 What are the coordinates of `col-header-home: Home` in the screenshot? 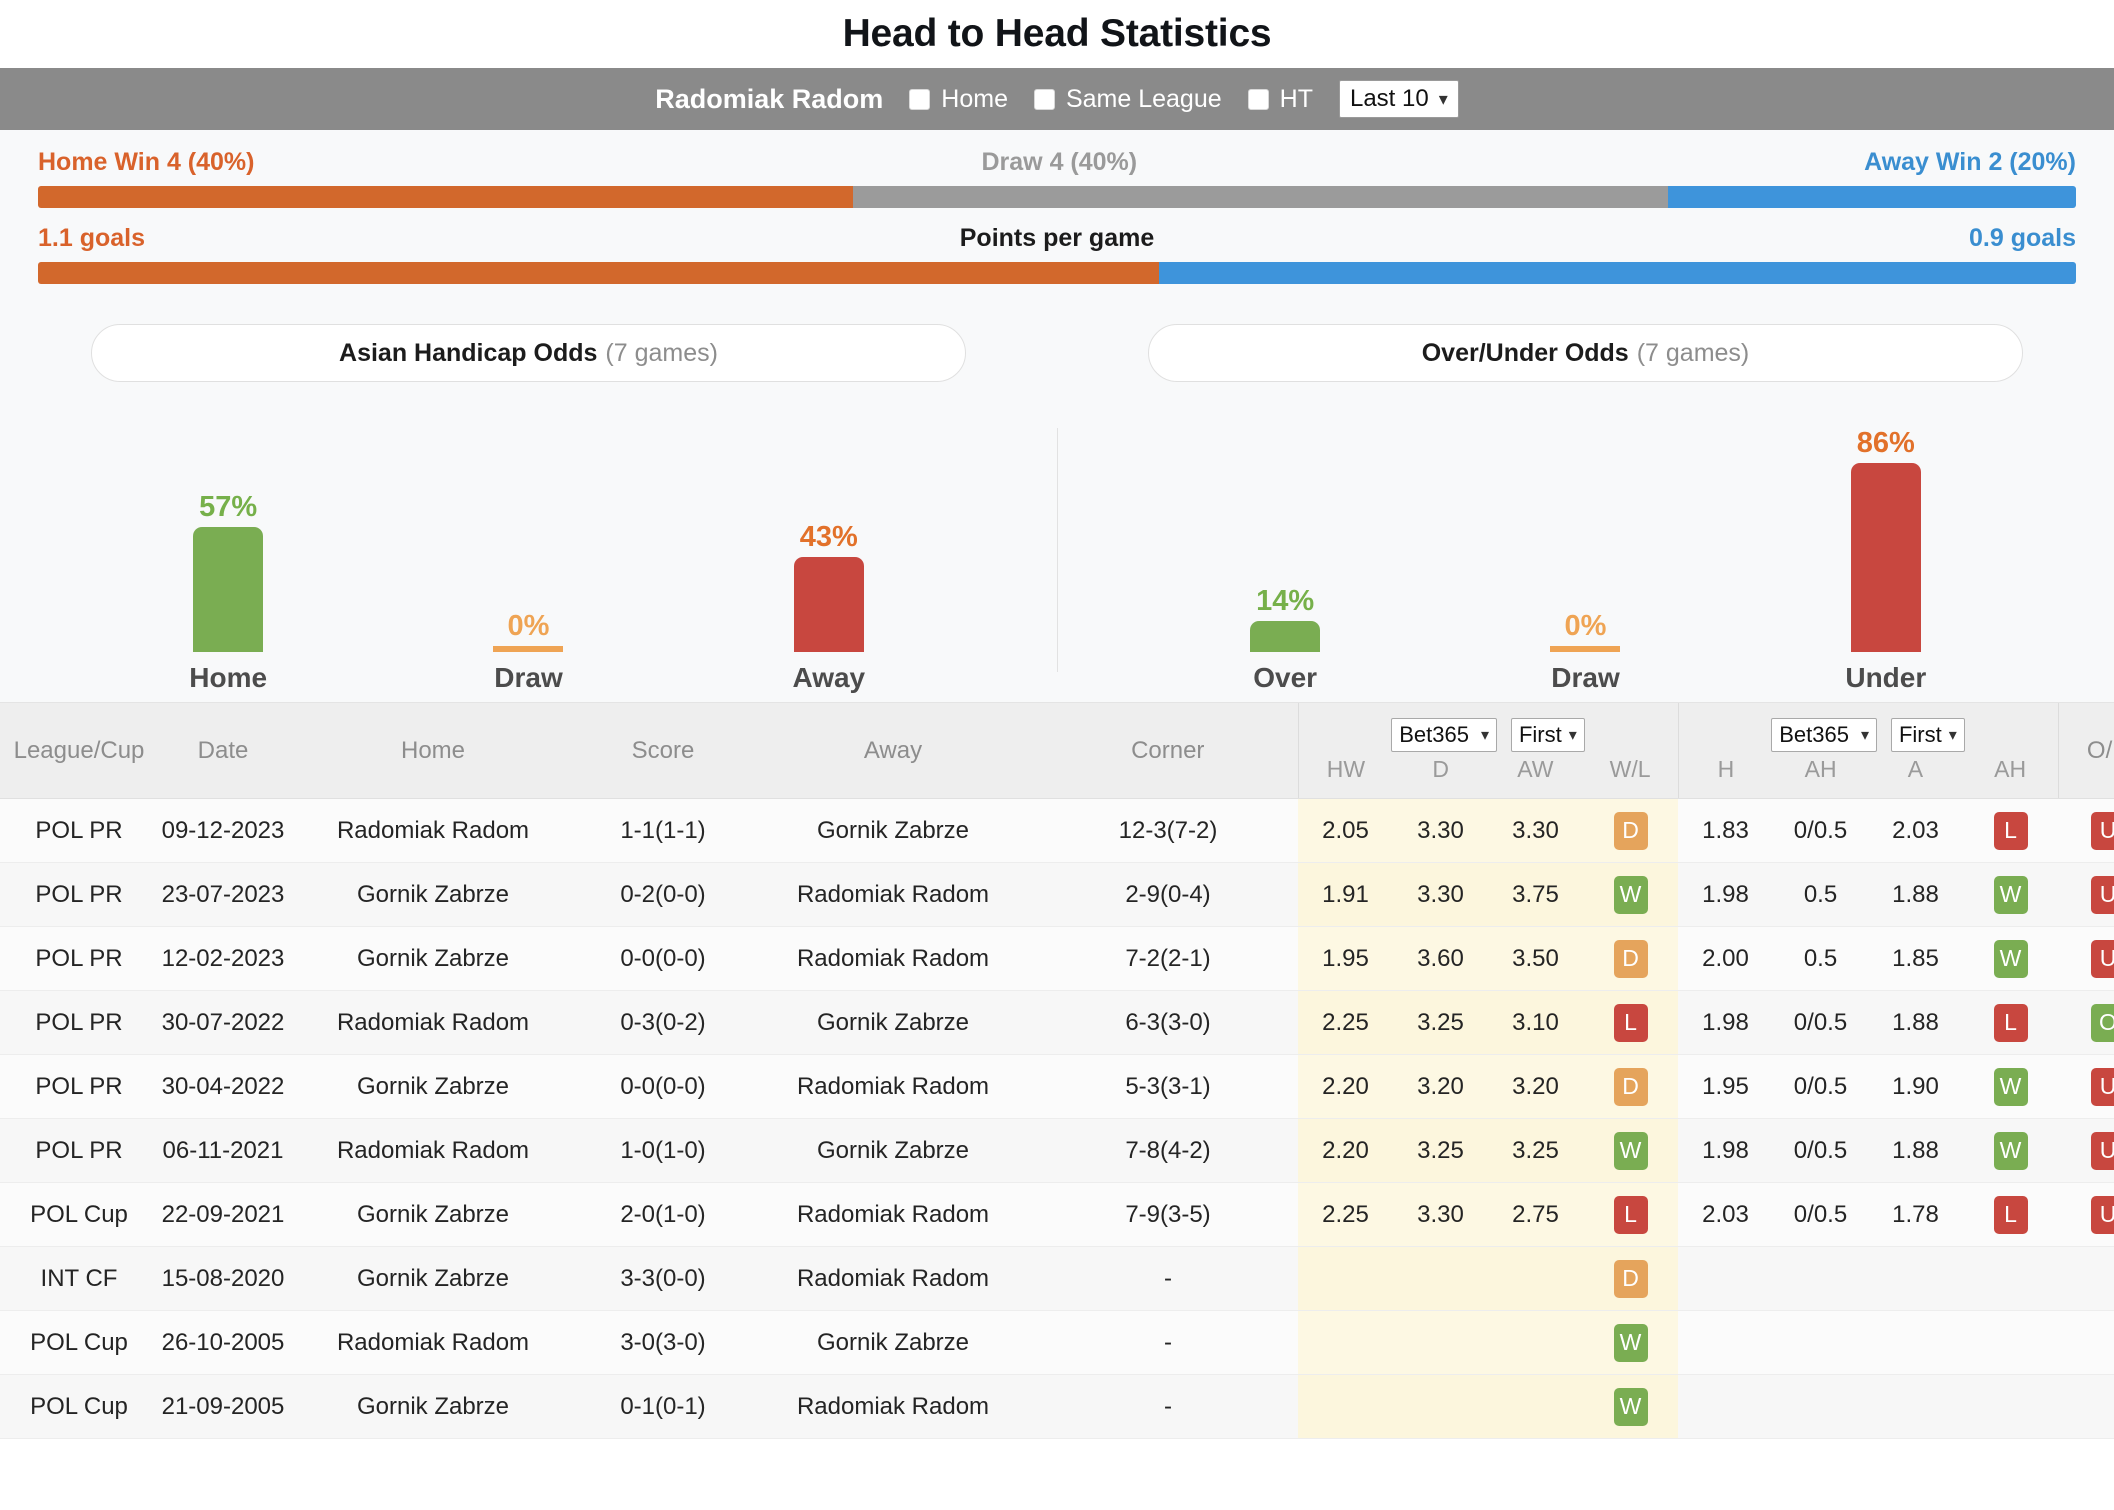 It's located at (433, 750).